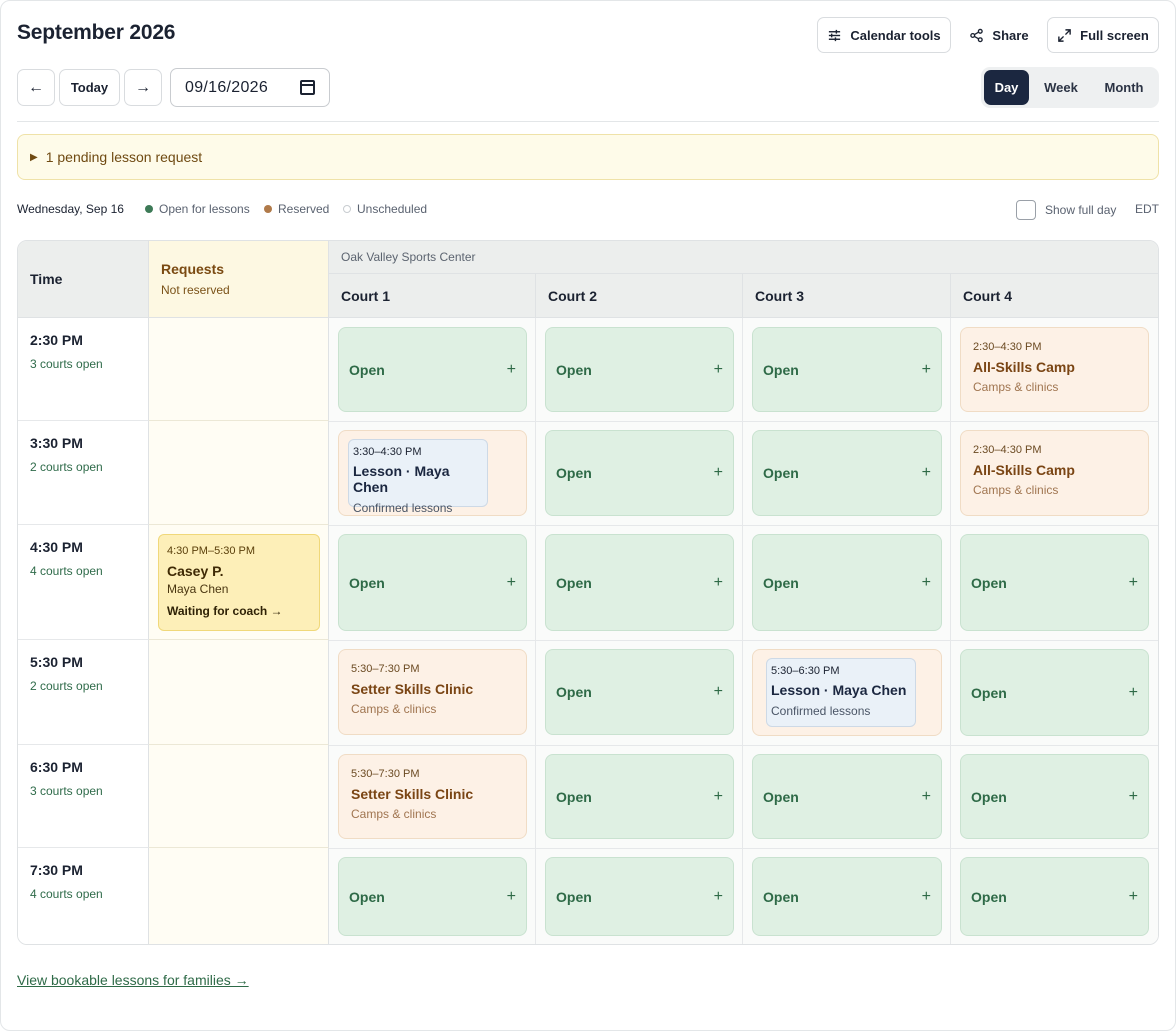  I want to click on view-mode-switcher: Day Week Month, so click(1070, 87).